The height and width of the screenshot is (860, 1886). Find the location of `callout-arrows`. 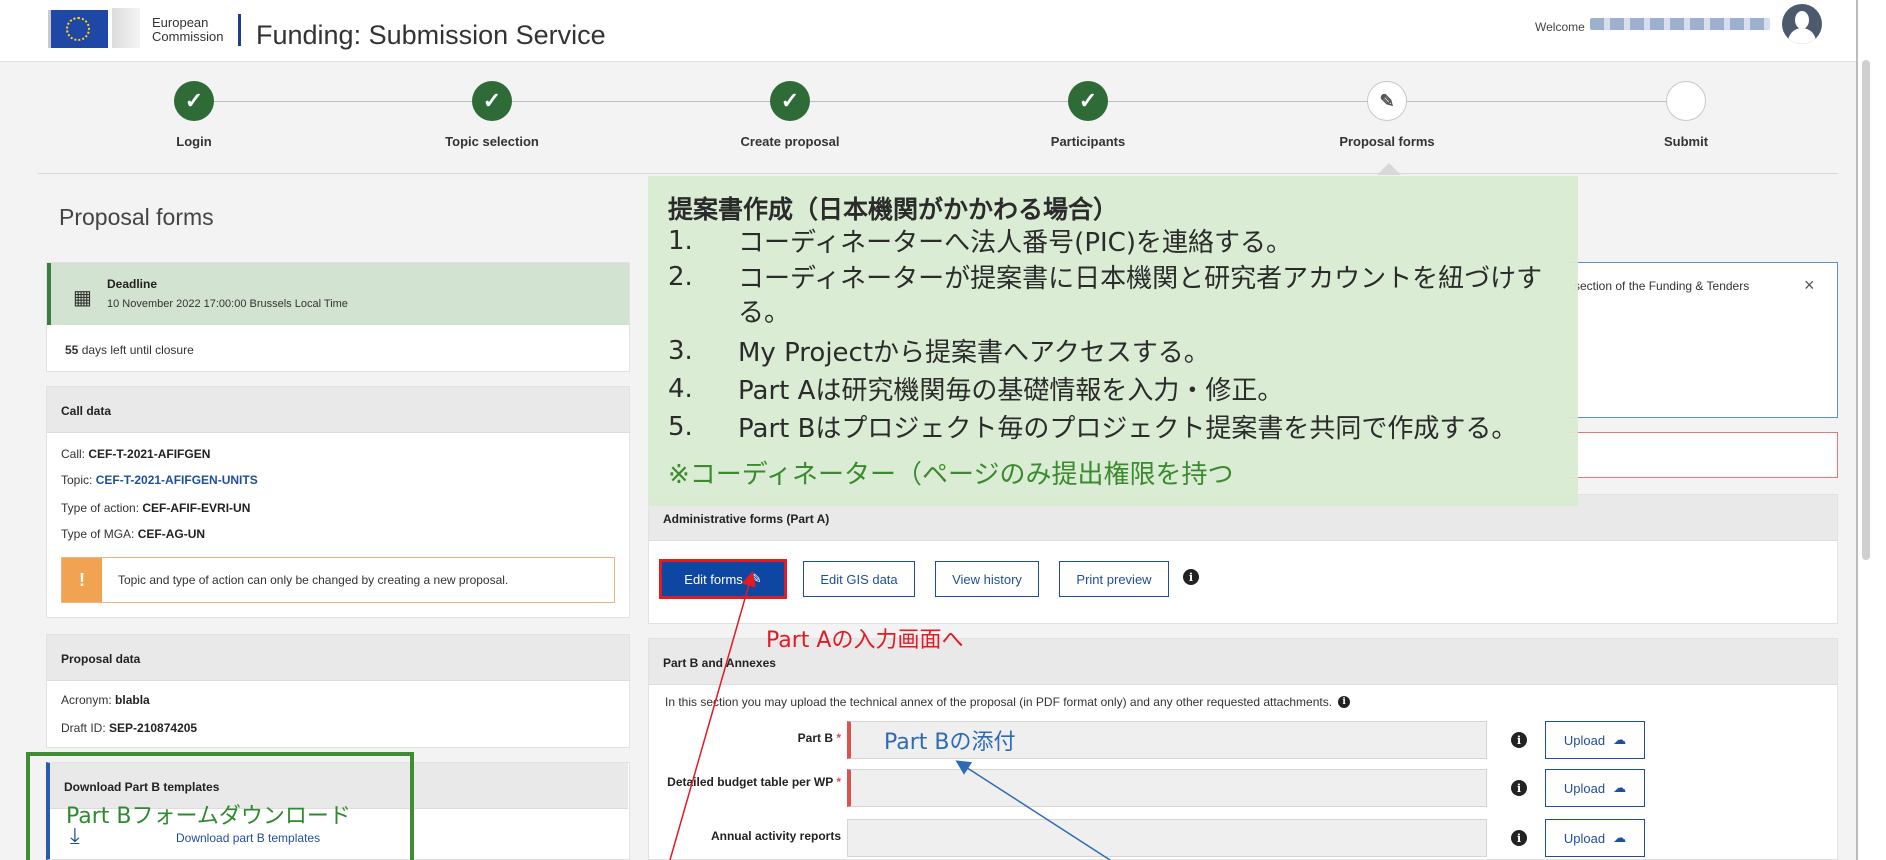

callout-arrows is located at coordinates (890, 715).